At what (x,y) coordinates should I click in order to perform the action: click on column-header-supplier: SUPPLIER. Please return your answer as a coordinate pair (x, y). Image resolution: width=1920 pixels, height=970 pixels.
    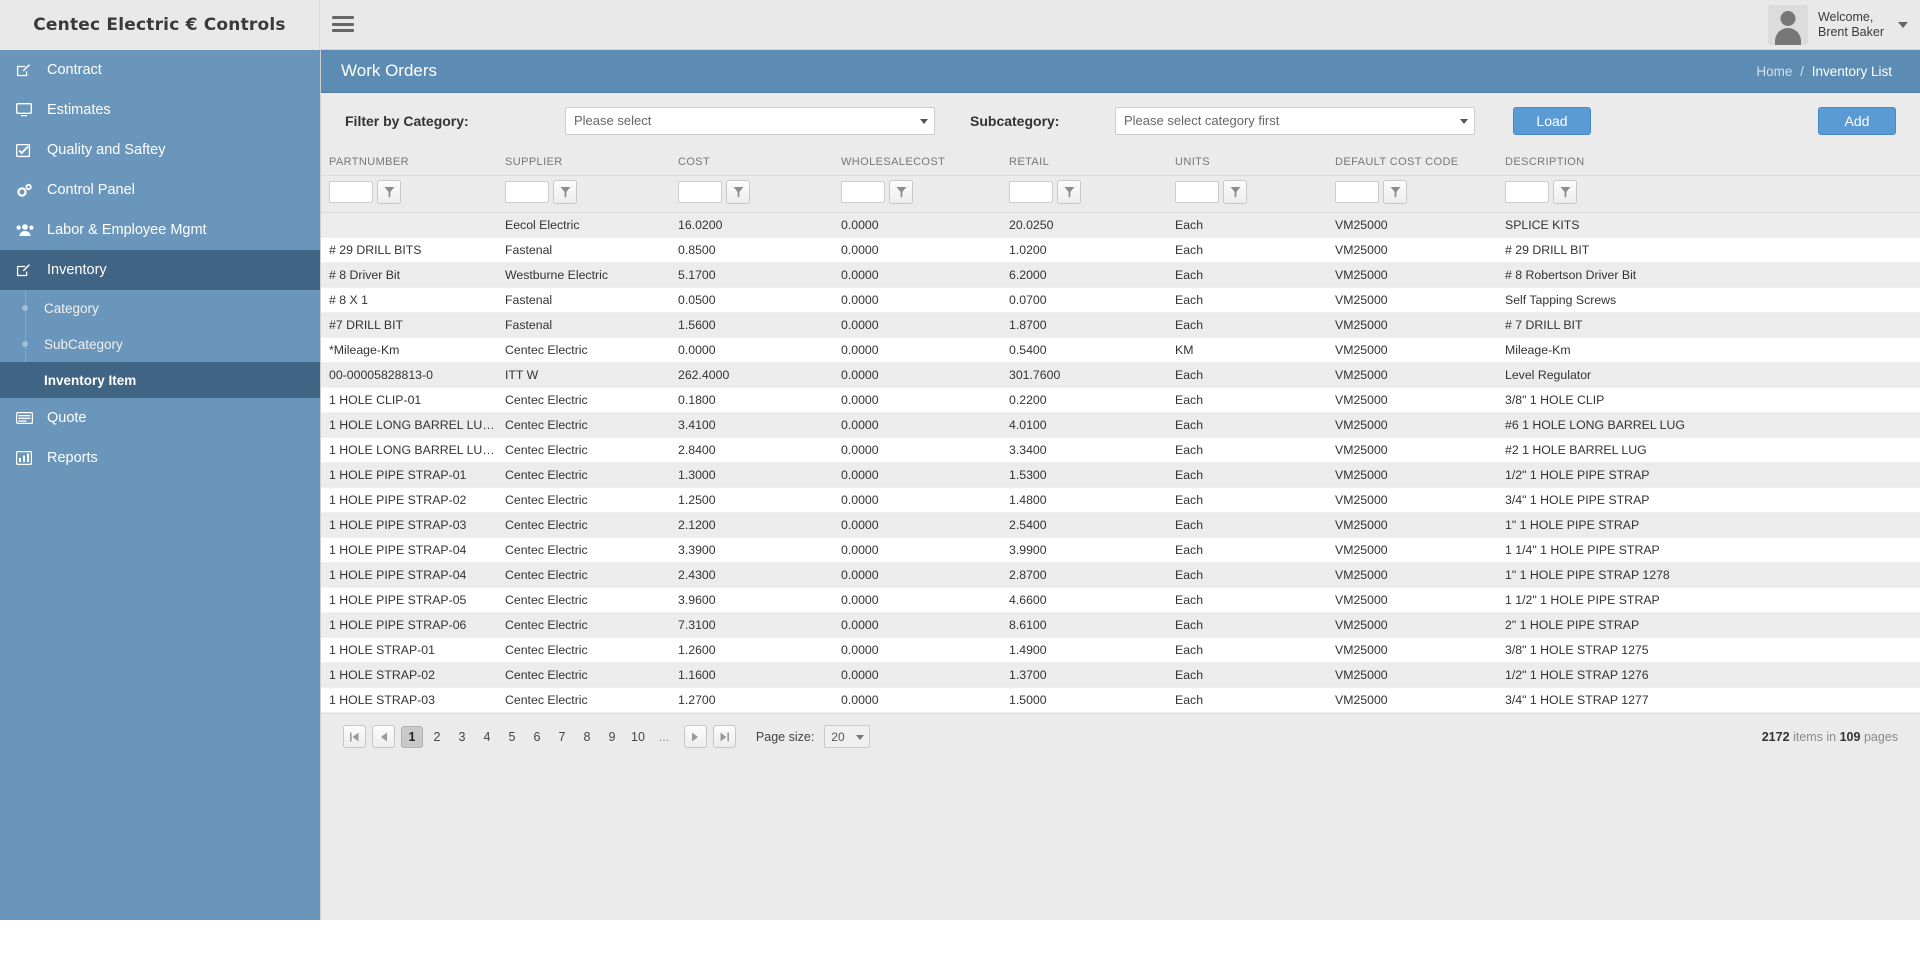
    Looking at the image, I should click on (583, 162).